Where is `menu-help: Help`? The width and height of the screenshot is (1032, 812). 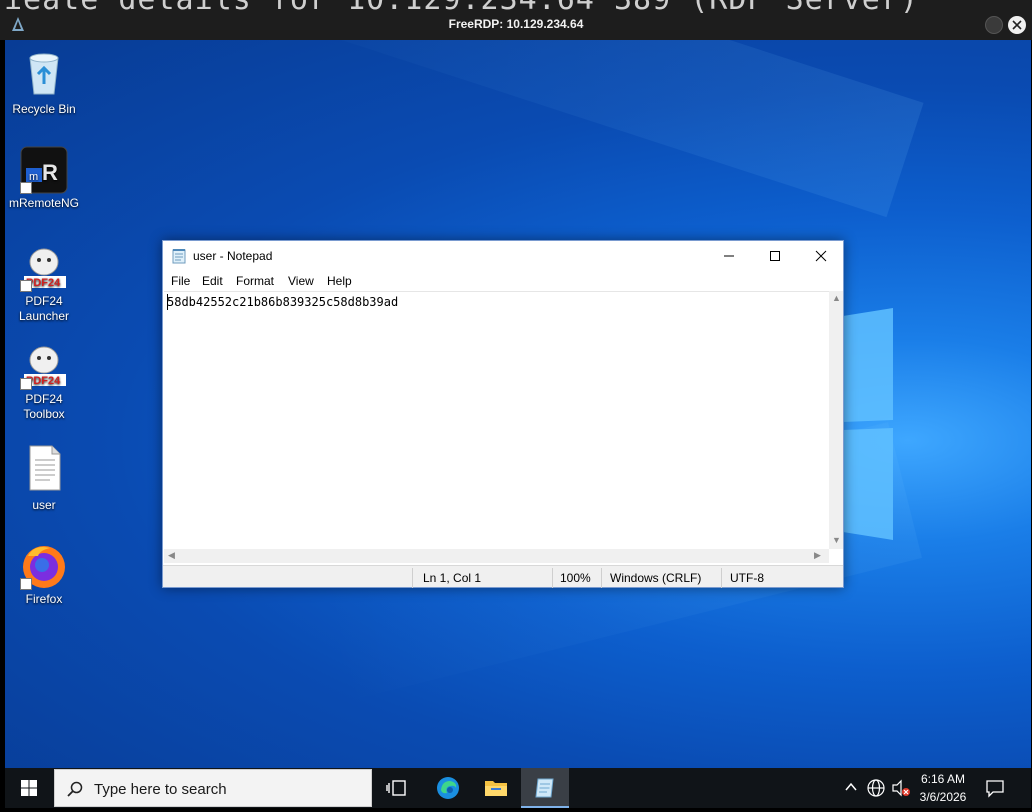
menu-help: Help is located at coordinates (339, 281).